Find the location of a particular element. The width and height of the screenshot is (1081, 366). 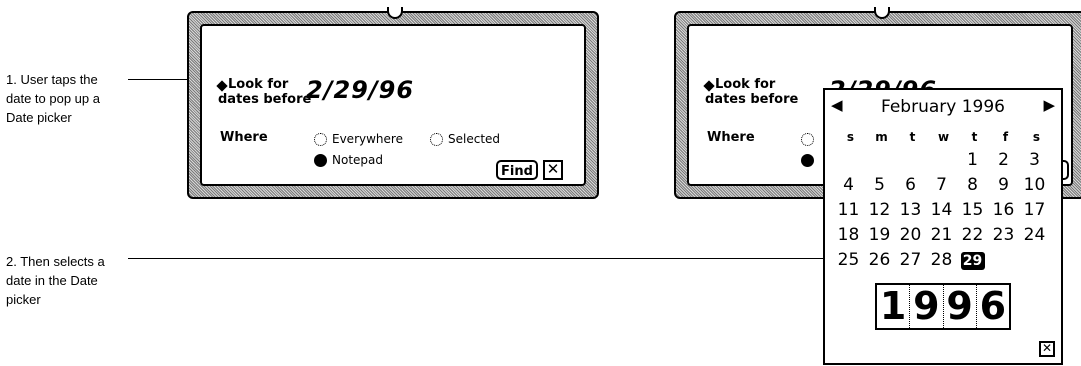

day-cell: 20 is located at coordinates (910, 235).